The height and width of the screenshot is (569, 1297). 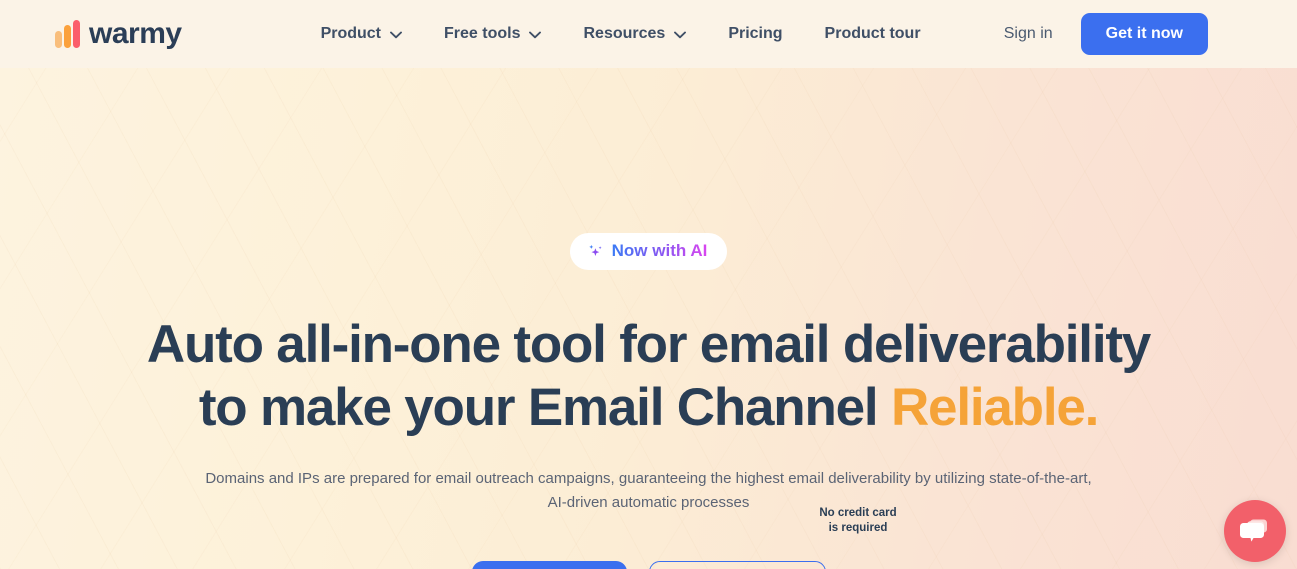 What do you see at coordinates (858, 527) in the screenshot?
I see `no-credit-card-line-2: is required` at bounding box center [858, 527].